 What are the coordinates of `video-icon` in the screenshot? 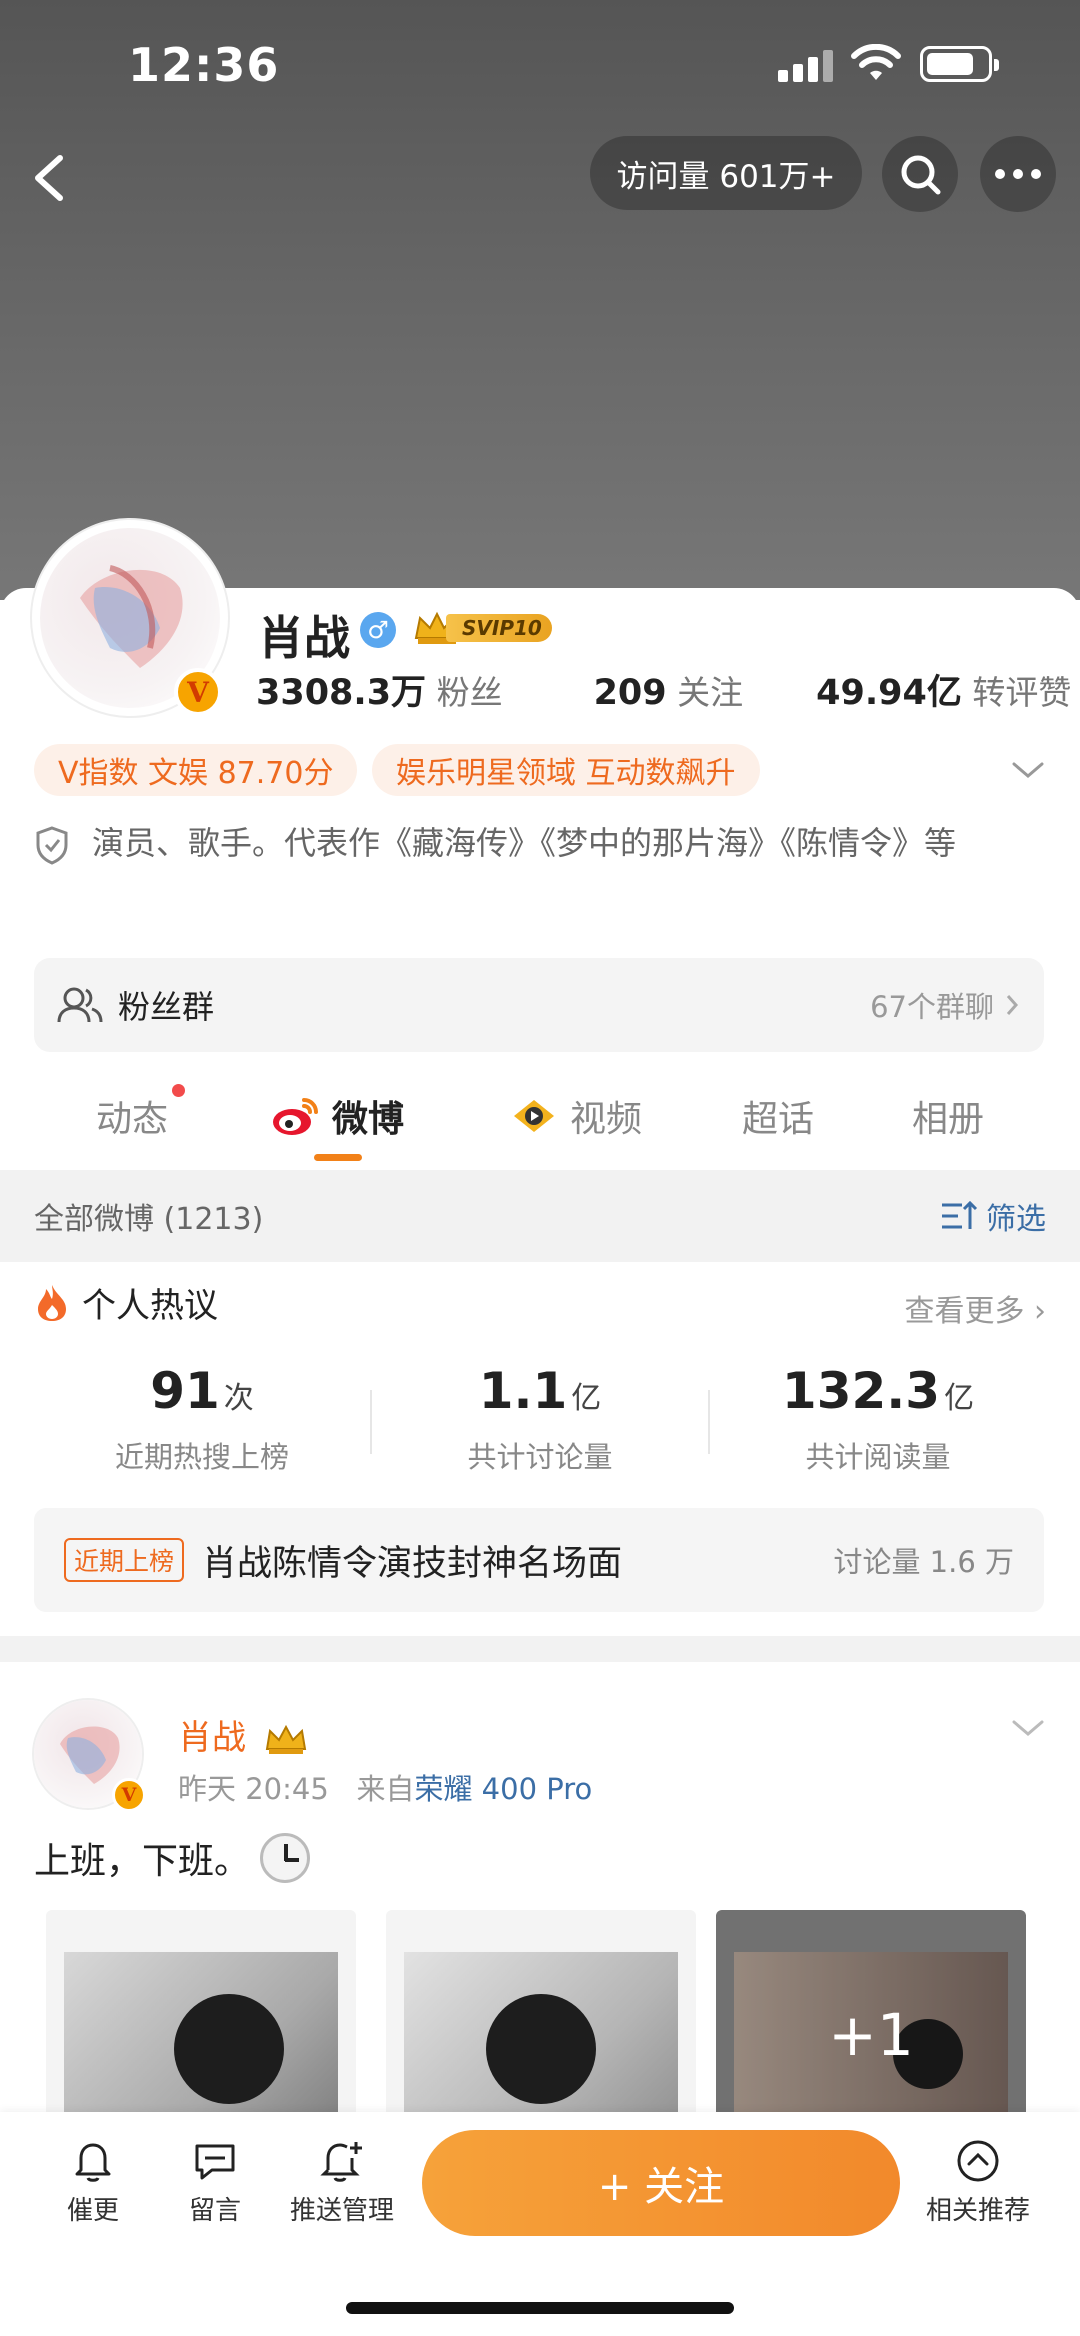 It's located at (534, 1116).